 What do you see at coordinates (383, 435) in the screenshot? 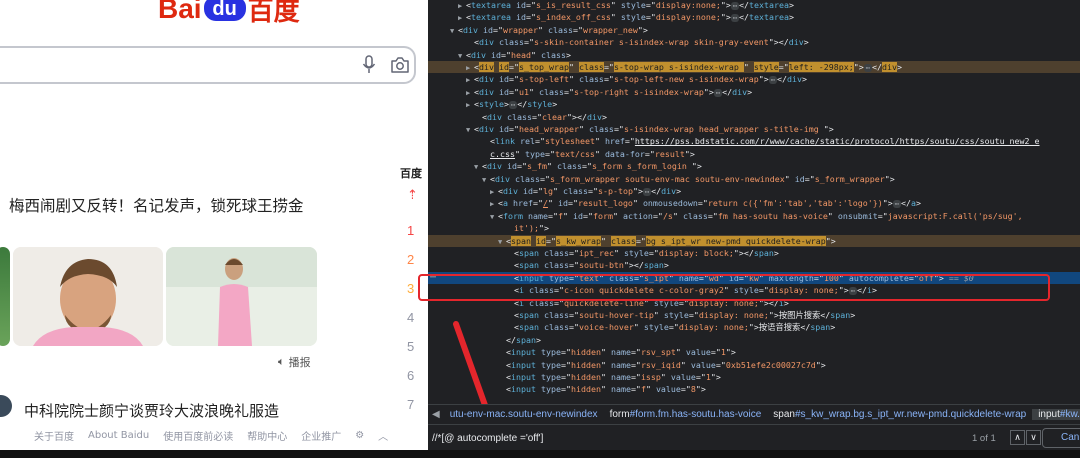
I see `collapse-icon: ︿` at bounding box center [383, 435].